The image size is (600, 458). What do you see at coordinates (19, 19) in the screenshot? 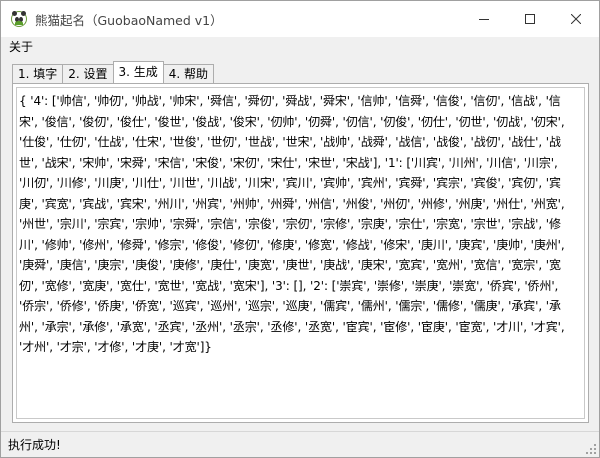
I see `panda-logo-icon` at bounding box center [19, 19].